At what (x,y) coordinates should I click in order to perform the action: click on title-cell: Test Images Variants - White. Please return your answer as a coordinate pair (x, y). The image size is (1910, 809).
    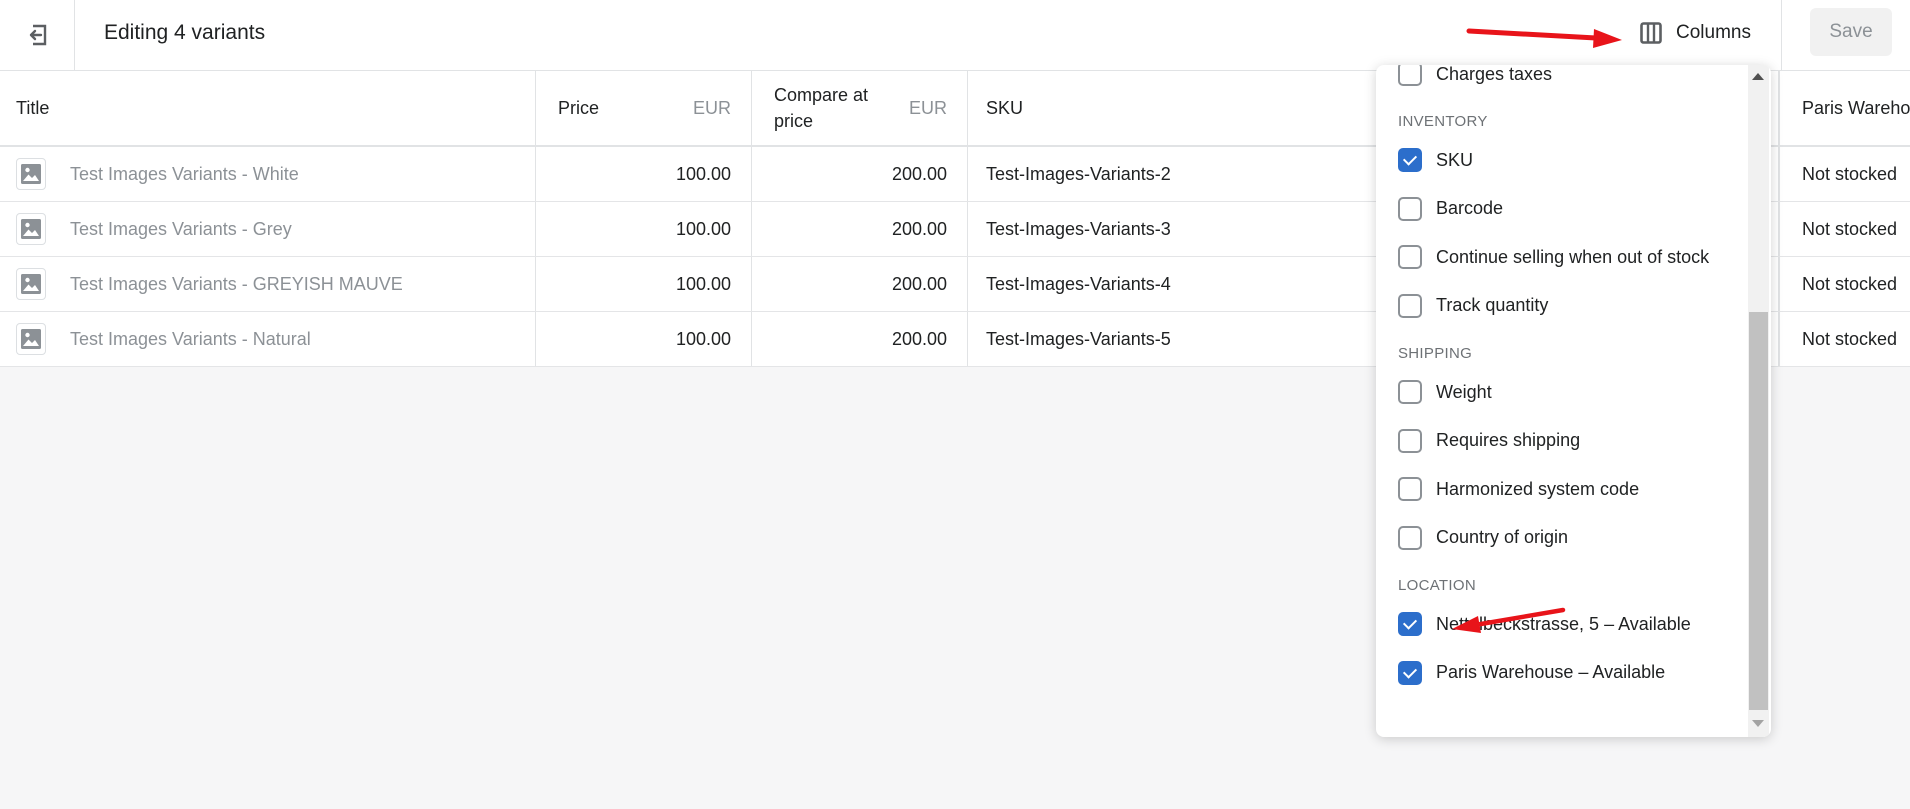
    Looking at the image, I should click on (268, 174).